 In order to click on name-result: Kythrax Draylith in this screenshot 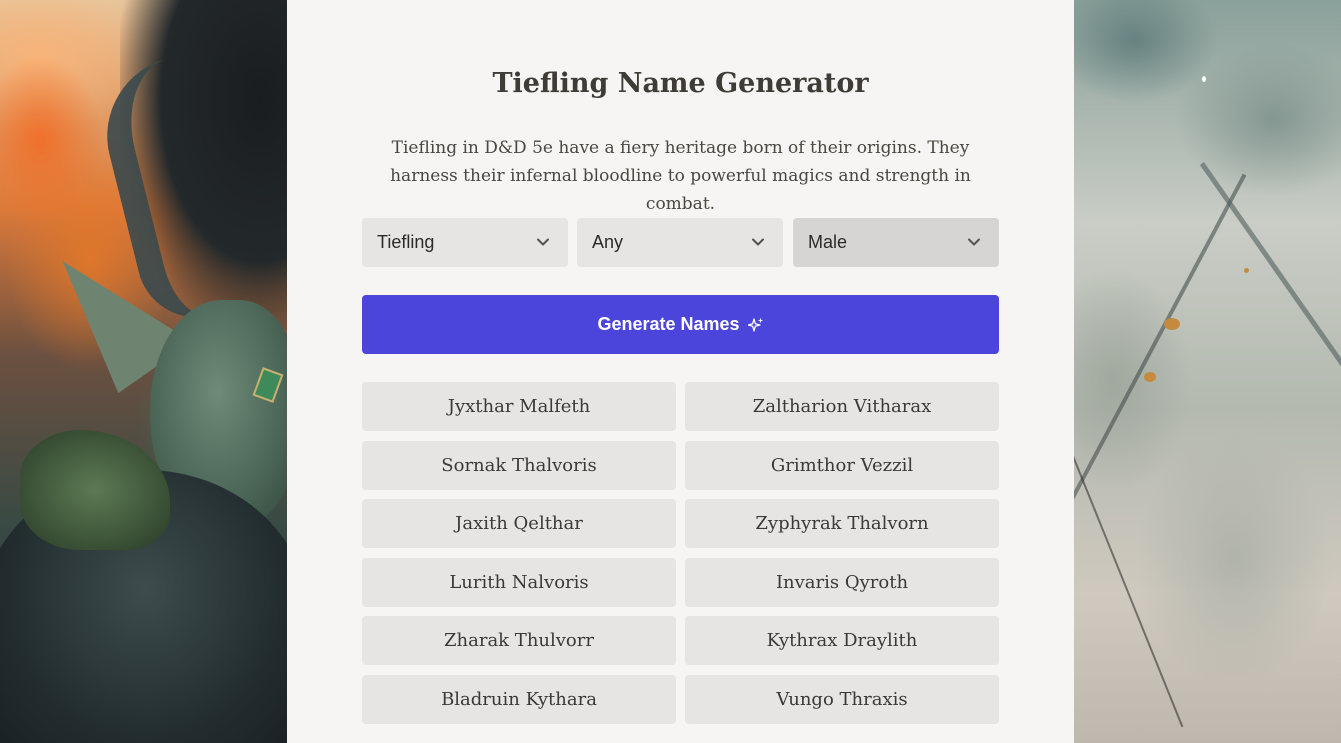, I will do `click(842, 640)`.